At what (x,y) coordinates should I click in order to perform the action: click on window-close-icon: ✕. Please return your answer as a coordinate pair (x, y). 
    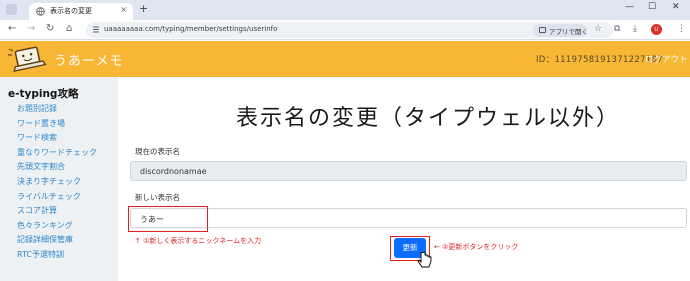
    Looking at the image, I should click on (676, 7).